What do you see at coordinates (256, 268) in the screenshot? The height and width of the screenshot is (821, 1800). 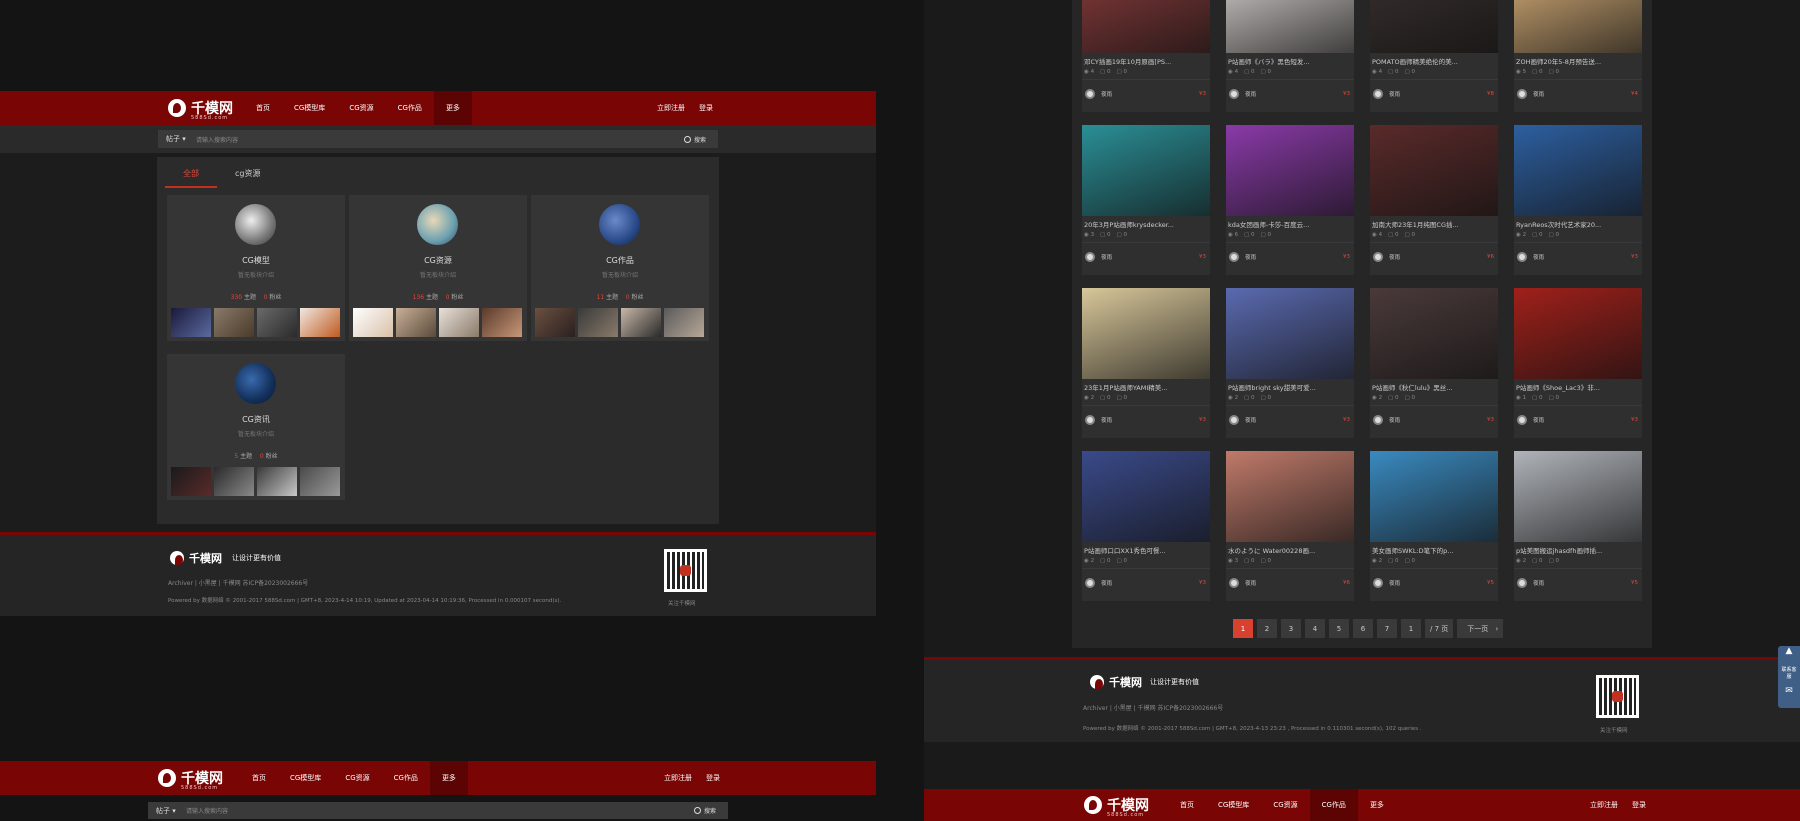 I see `forum-card-cg-models: CG模型 暂无板块介绍 330 主题 0 粉丝` at bounding box center [256, 268].